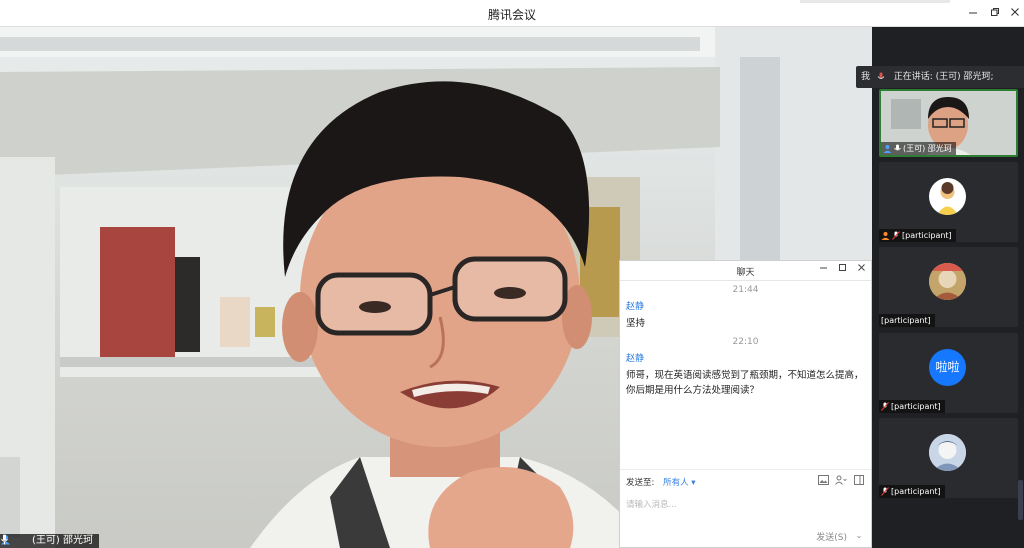  What do you see at coordinates (943, 77) in the screenshot?
I see `speaking-text: 正在讲话: (王可) 邵光珂;` at bounding box center [943, 77].